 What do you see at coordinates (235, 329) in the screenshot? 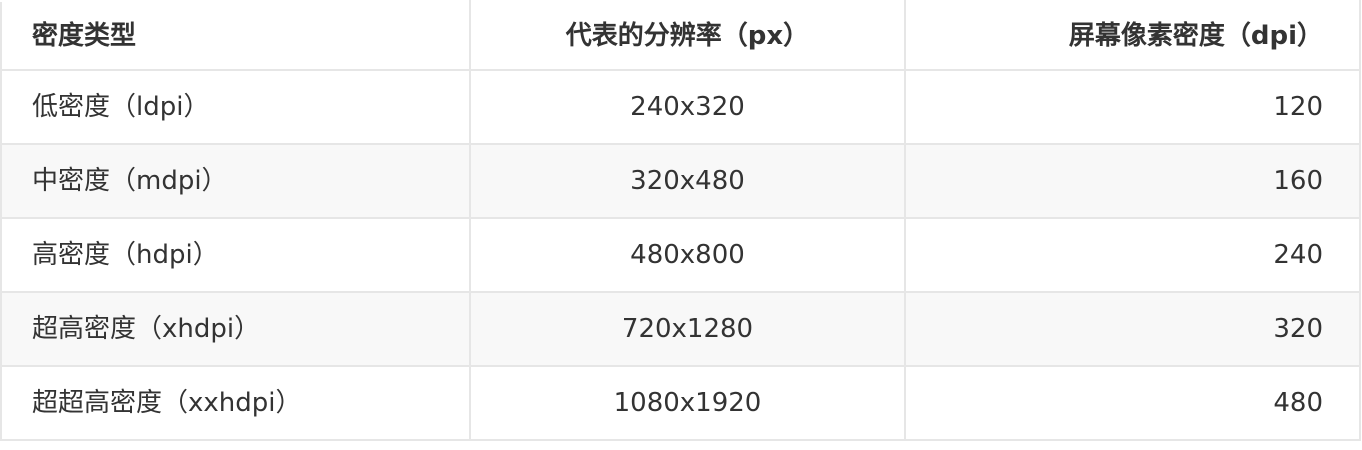
I see `cell-density-type: 超高密度（xhdpi）` at bounding box center [235, 329].